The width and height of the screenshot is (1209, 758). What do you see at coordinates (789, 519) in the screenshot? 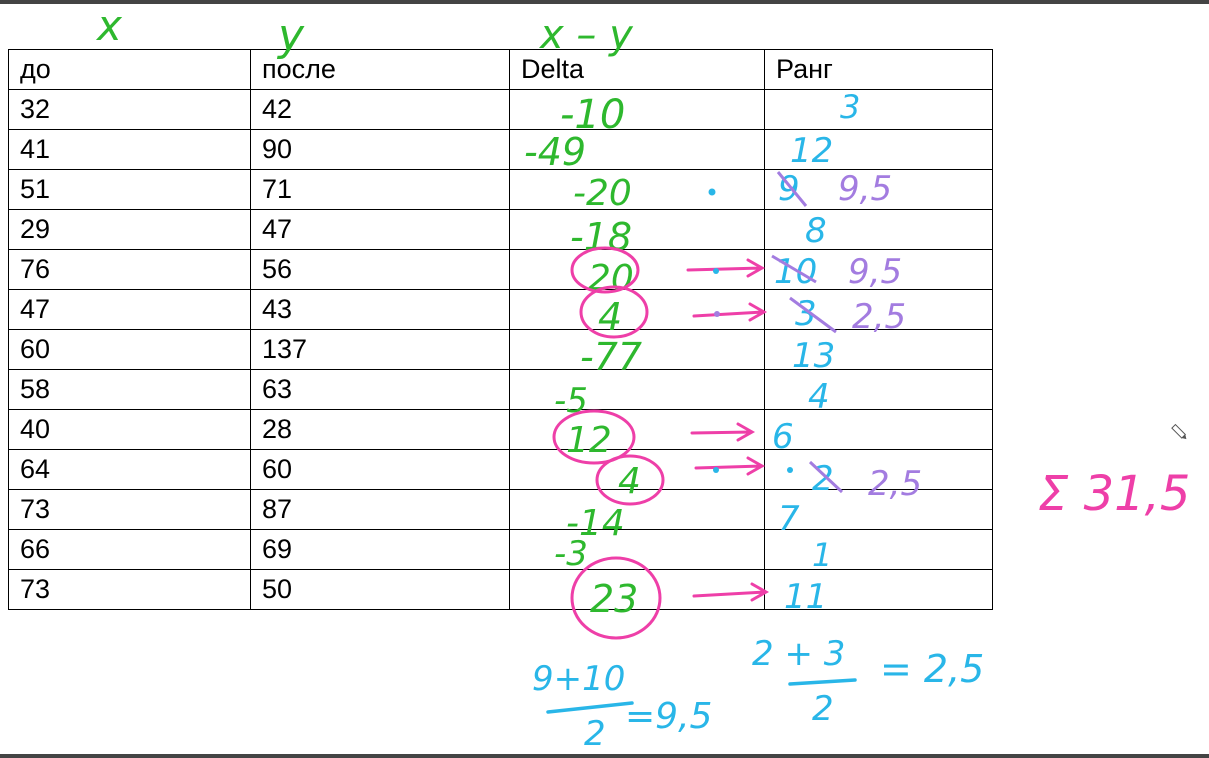
I see `rank-value: 7` at bounding box center [789, 519].